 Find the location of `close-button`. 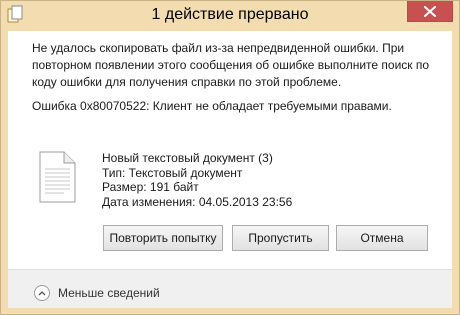

close-button is located at coordinates (430, 11).